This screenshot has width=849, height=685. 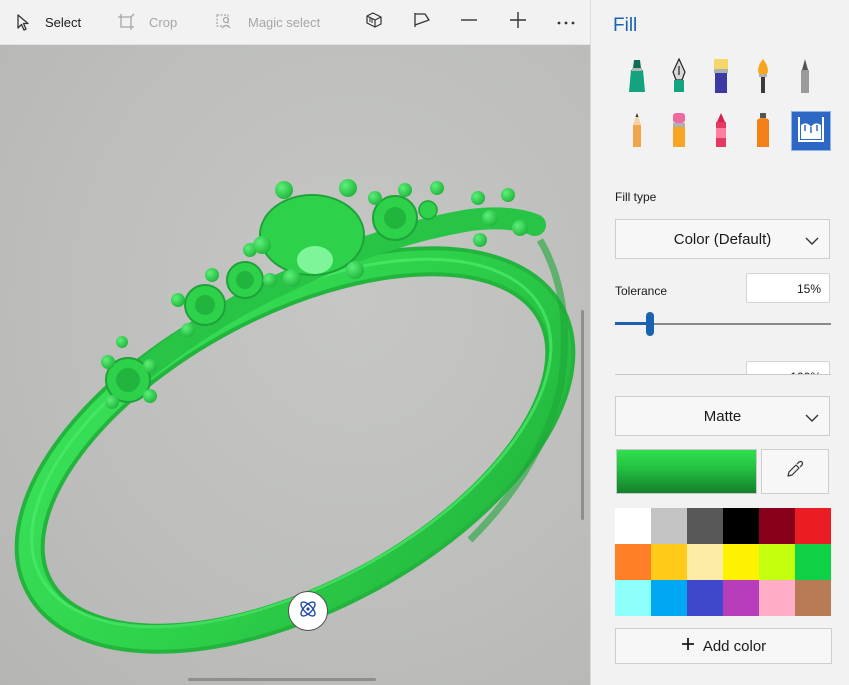 I want to click on brush-oil, so click(x=721, y=78).